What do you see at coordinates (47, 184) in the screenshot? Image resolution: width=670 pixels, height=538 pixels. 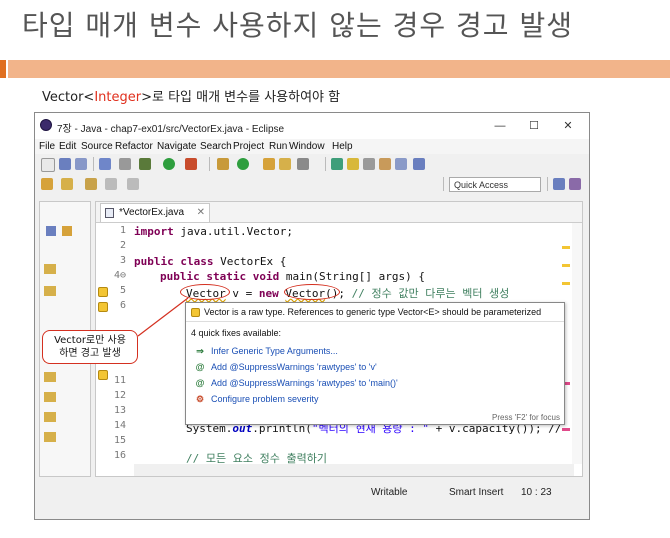 I see `next-annotation-icon` at bounding box center [47, 184].